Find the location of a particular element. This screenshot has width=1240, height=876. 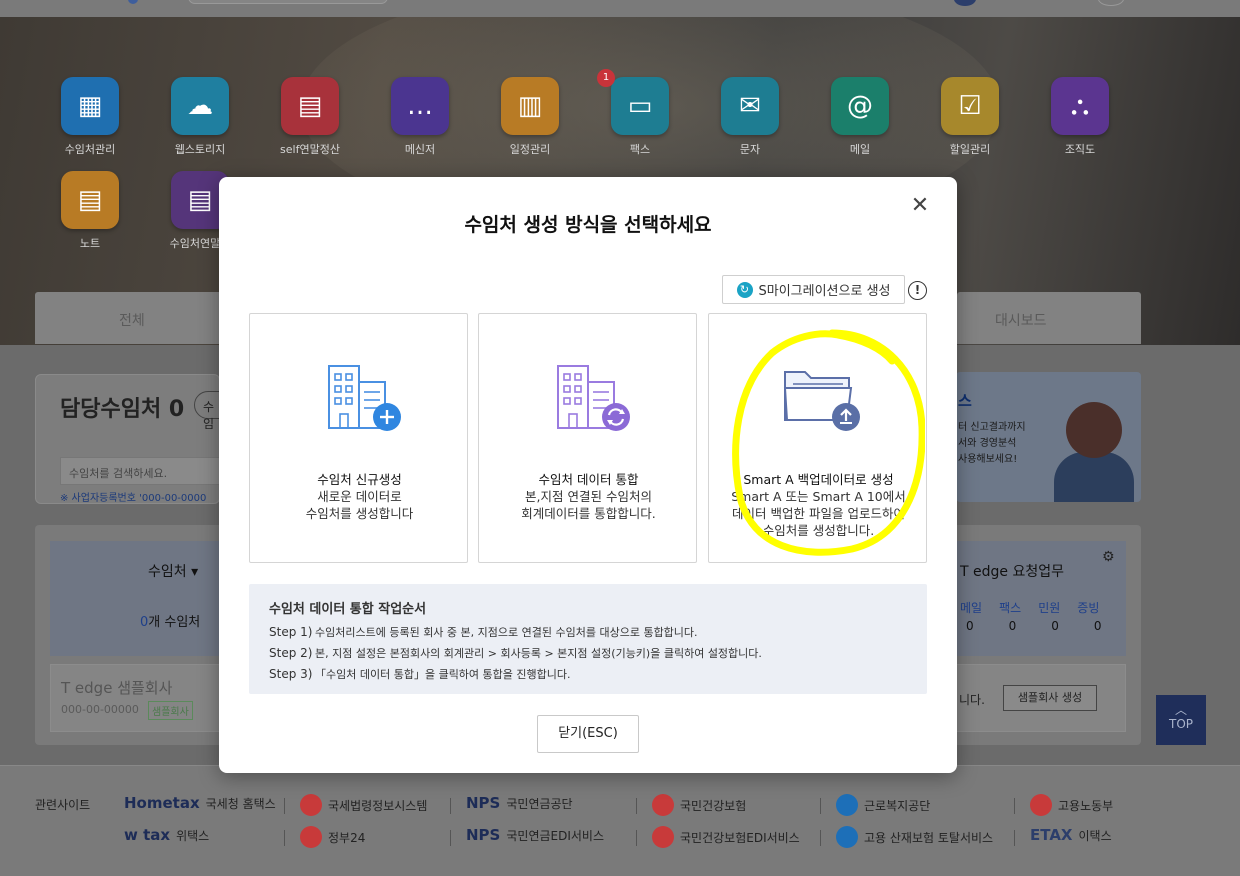

merge-data-card: 수임처 데이터 통합 본,지점 연결된 수임처의 회계데이터를 통합합니다. is located at coordinates (587, 438).